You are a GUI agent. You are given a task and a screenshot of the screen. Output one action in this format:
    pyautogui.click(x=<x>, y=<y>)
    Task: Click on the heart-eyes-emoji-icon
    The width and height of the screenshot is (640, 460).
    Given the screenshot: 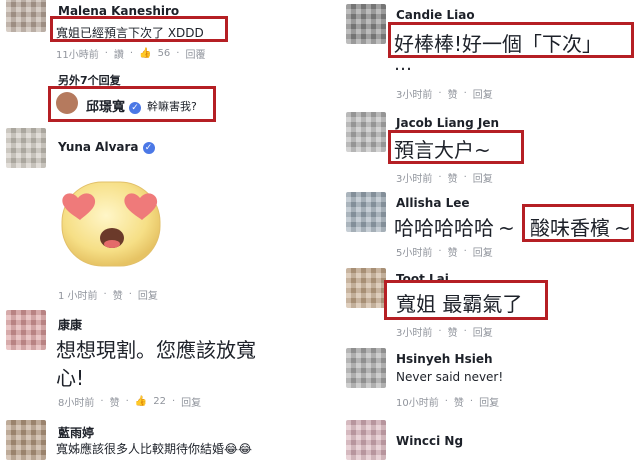 What is the action you would take?
    pyautogui.click(x=111, y=224)
    